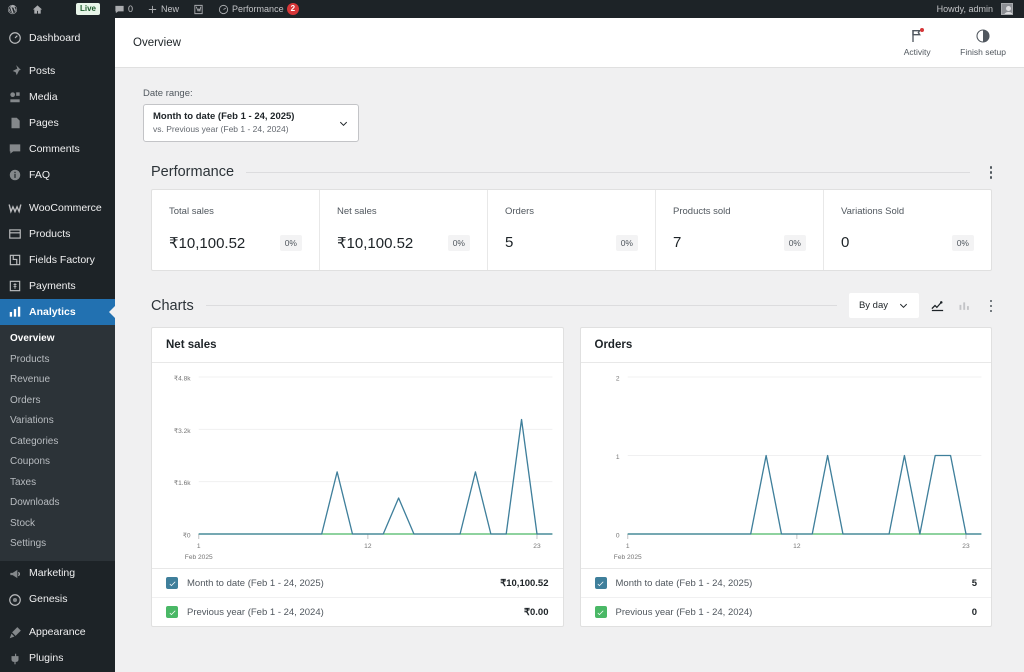 This screenshot has width=1024, height=672. What do you see at coordinates (57, 38) in the screenshot?
I see `sidebar-item-dashboard: Dashboard` at bounding box center [57, 38].